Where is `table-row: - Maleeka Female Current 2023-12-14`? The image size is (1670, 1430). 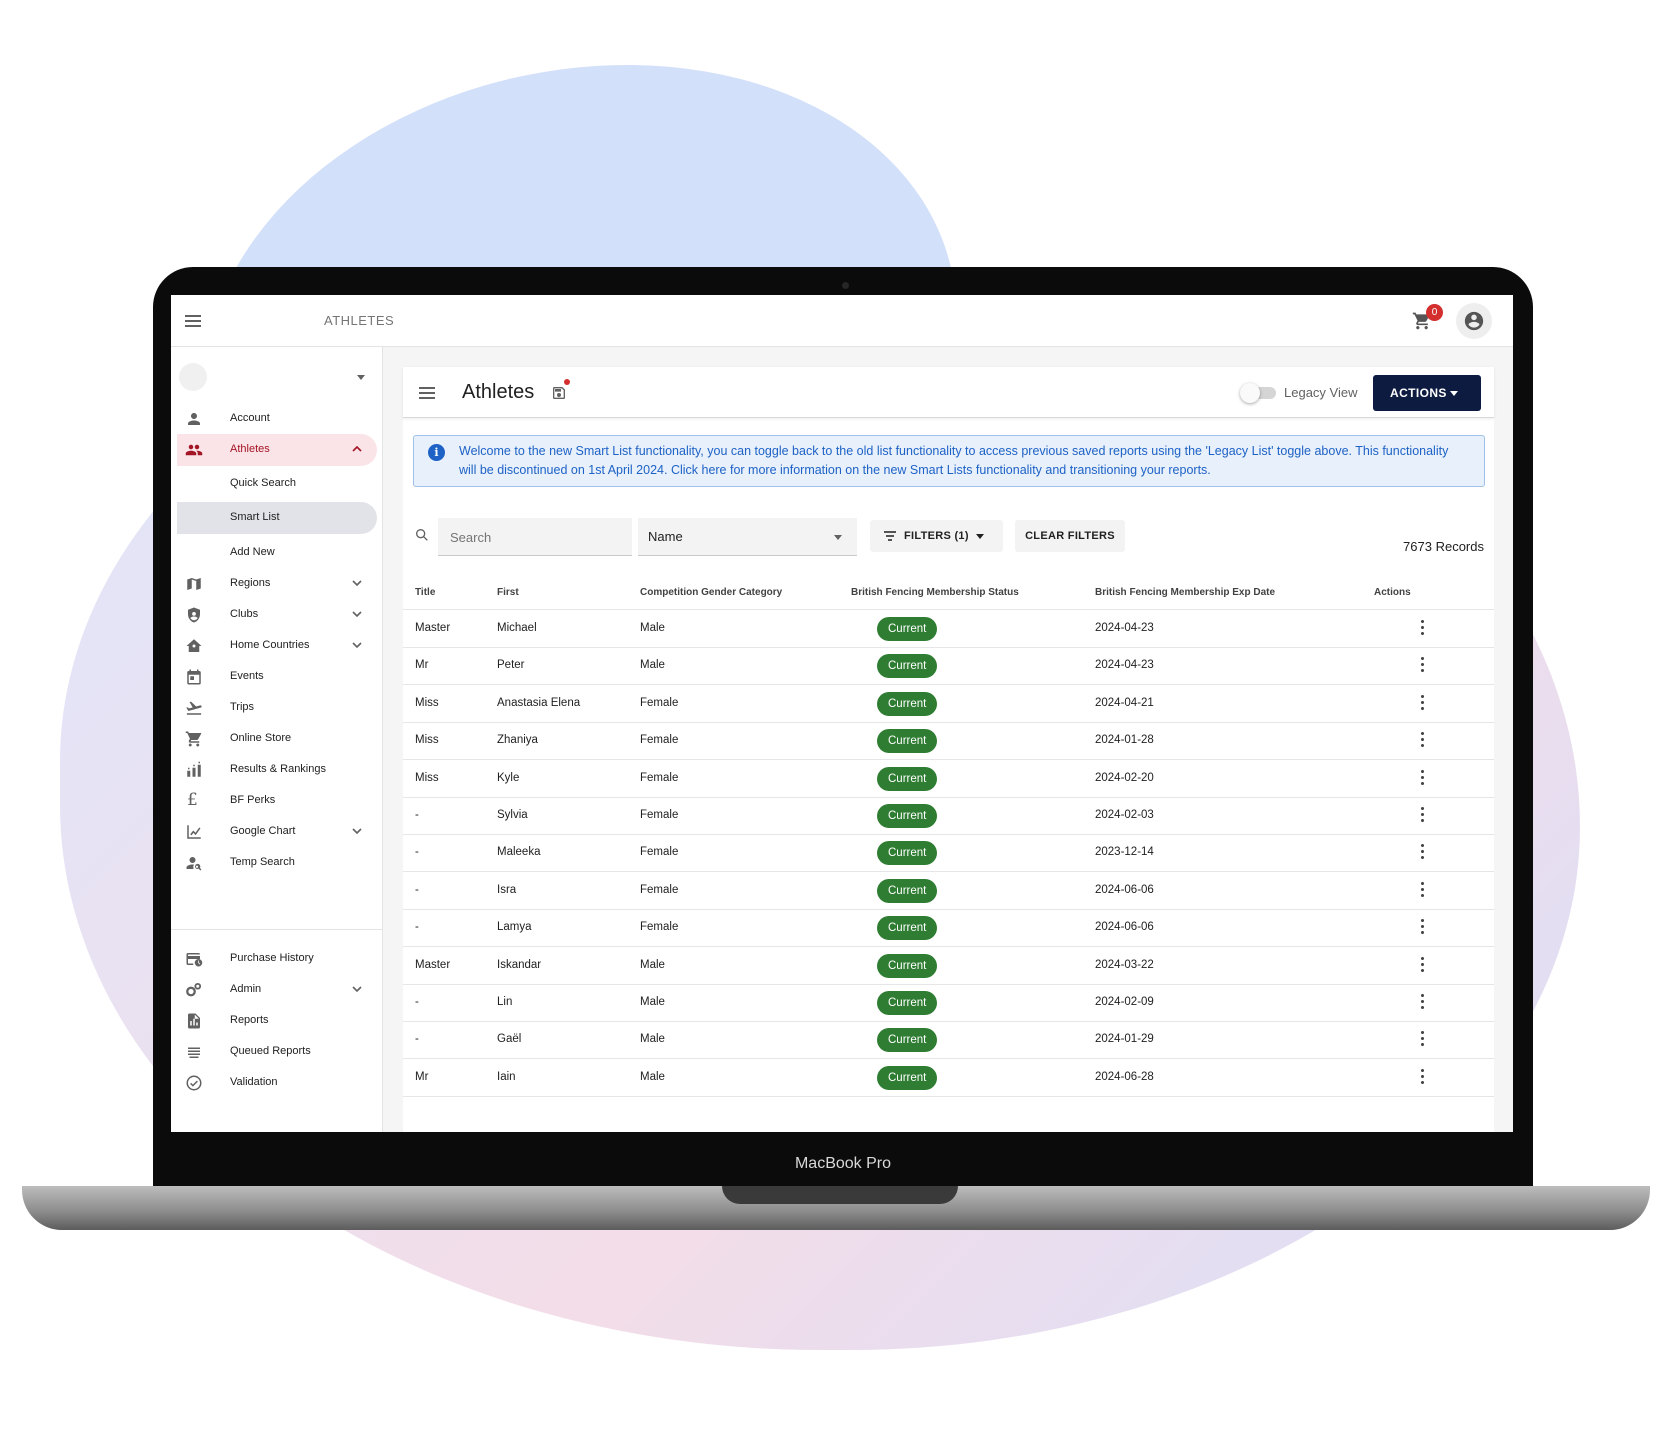 table-row: - Maleeka Female Current 2023-12-14 is located at coordinates (948, 853).